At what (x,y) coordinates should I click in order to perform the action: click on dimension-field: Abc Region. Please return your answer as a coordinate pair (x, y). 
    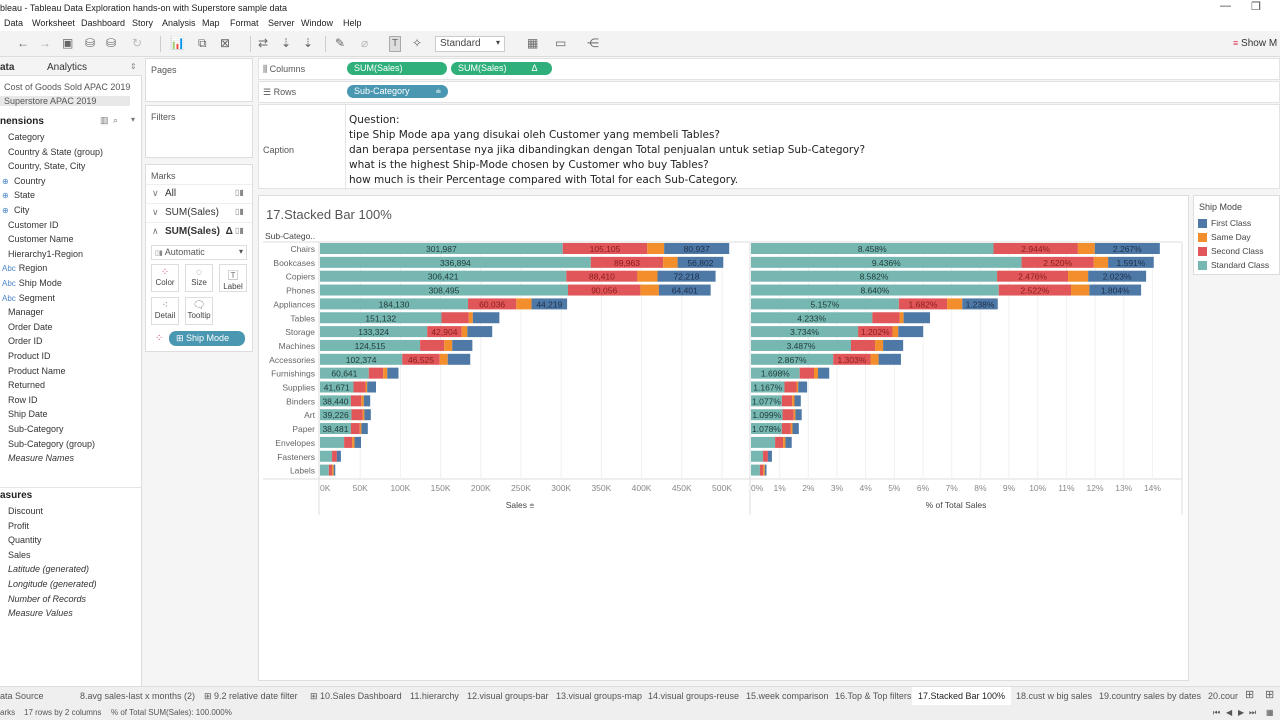
    Looking at the image, I should click on (24, 268).